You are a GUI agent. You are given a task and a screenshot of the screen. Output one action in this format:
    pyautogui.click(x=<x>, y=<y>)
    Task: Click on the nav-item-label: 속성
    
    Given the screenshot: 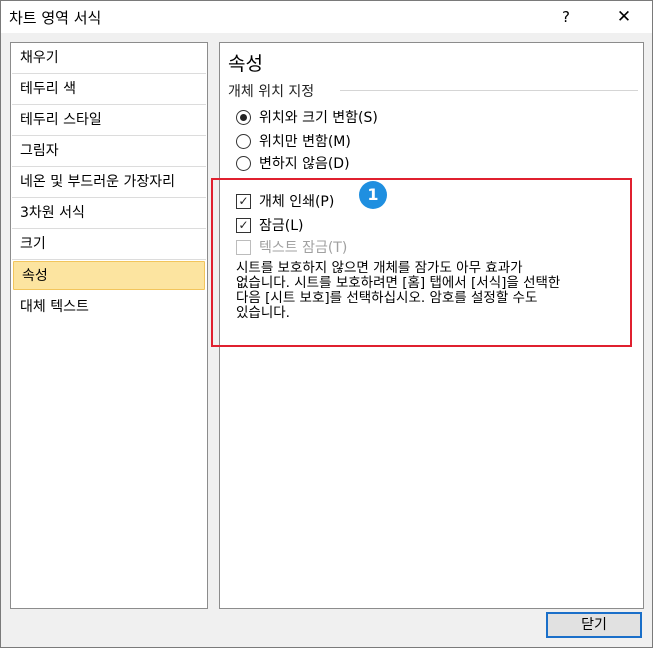 What is the action you would take?
    pyautogui.click(x=35, y=276)
    